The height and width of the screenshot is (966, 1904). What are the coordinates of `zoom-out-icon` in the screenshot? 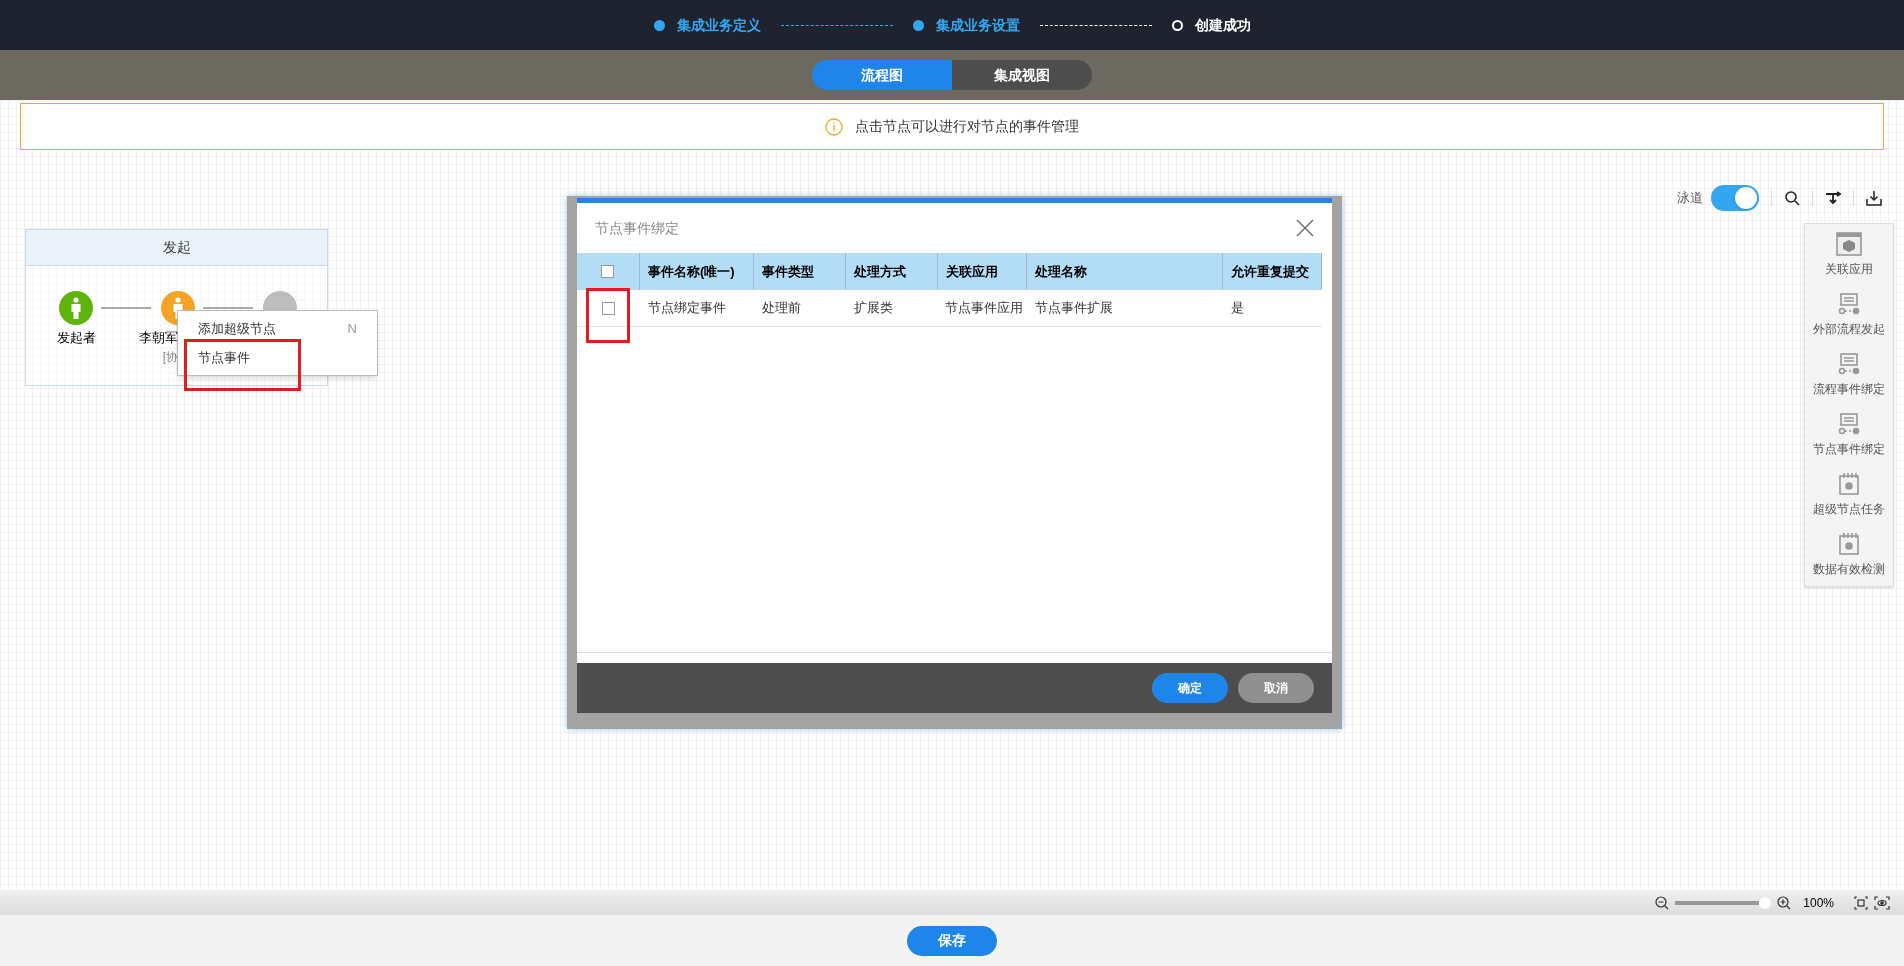 It's located at (1662, 902).